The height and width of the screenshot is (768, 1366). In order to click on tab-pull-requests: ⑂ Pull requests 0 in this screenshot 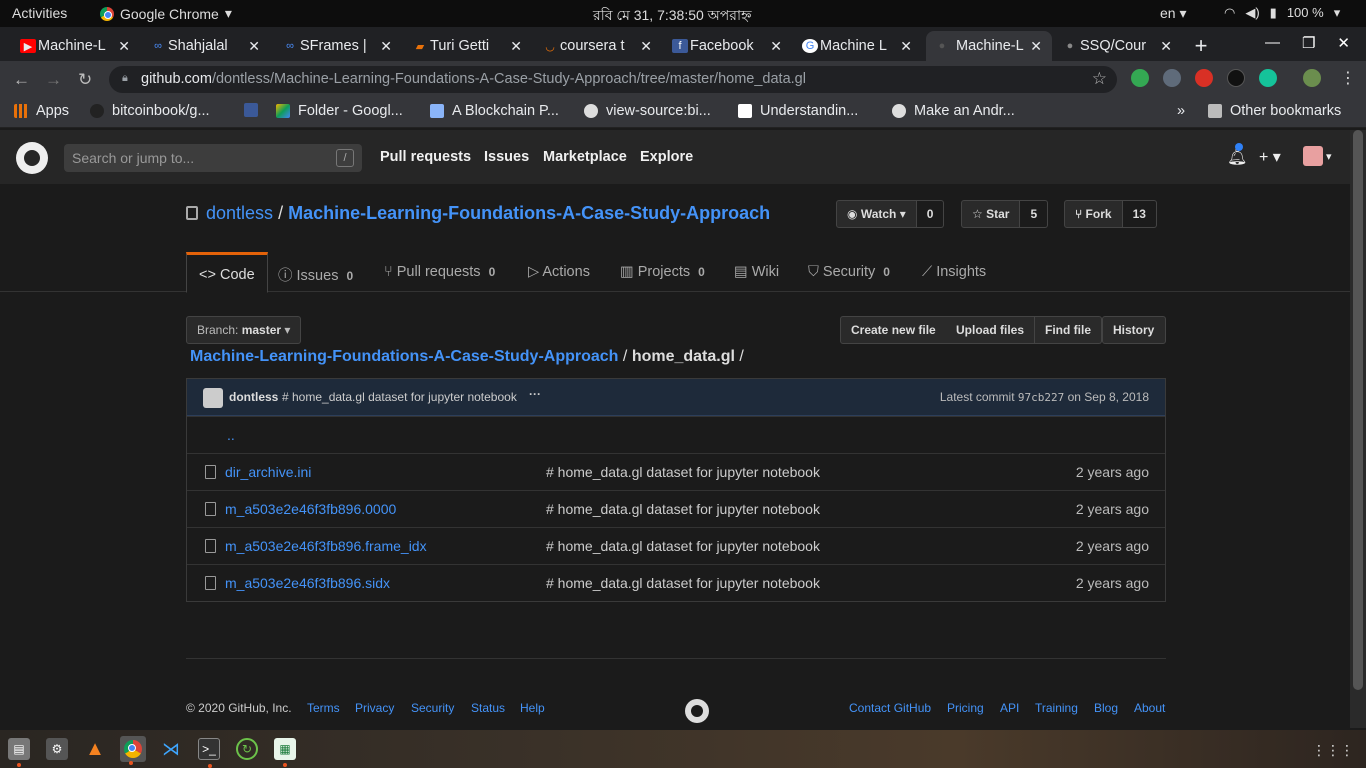, I will do `click(439, 272)`.